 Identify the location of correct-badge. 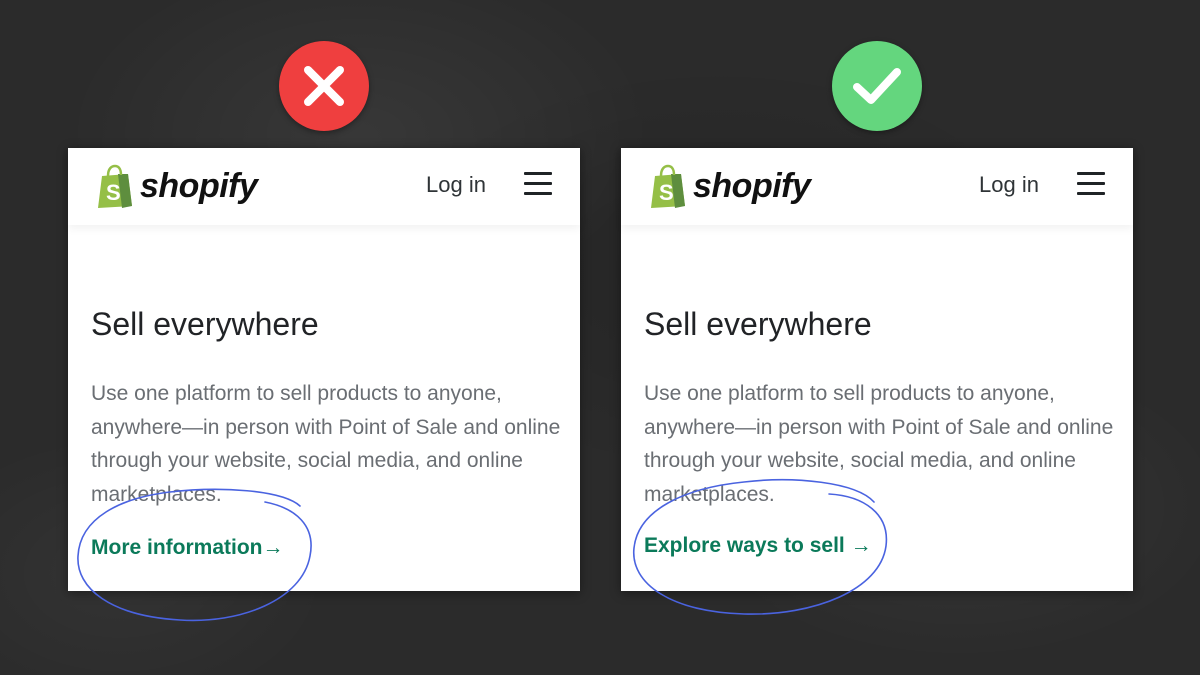
(877, 86).